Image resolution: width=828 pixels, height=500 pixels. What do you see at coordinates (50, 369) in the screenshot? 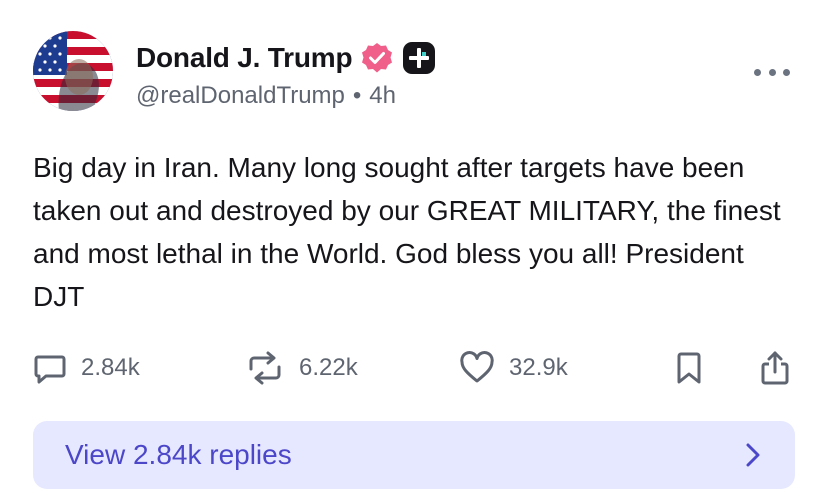
I see `comment-icon` at bounding box center [50, 369].